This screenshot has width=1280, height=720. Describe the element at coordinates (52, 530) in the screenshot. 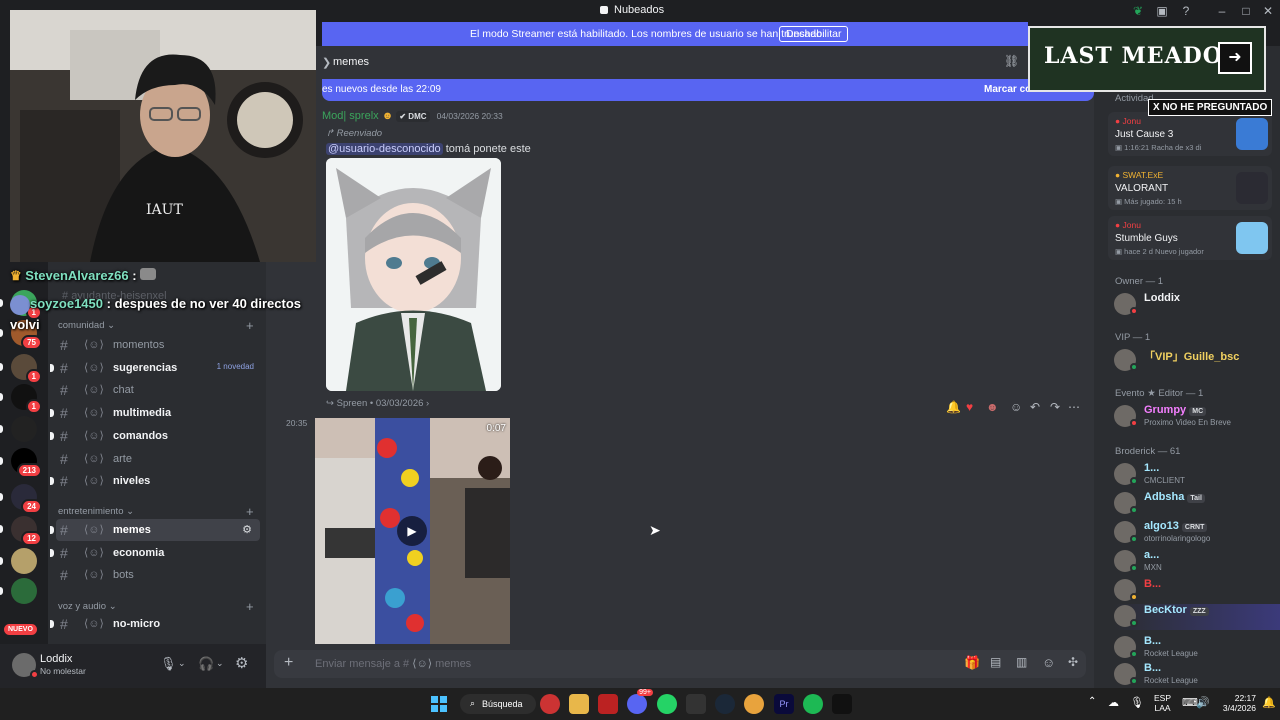

I see `unread-pip` at that location.